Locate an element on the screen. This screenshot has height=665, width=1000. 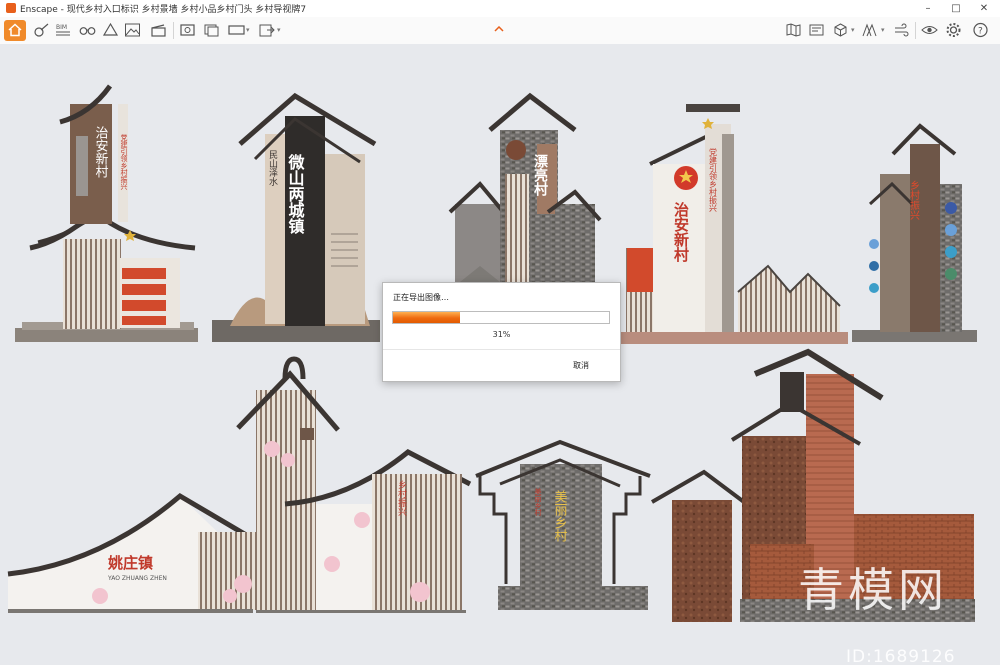
svg-text: BIM is located at coordinates (61, 27).